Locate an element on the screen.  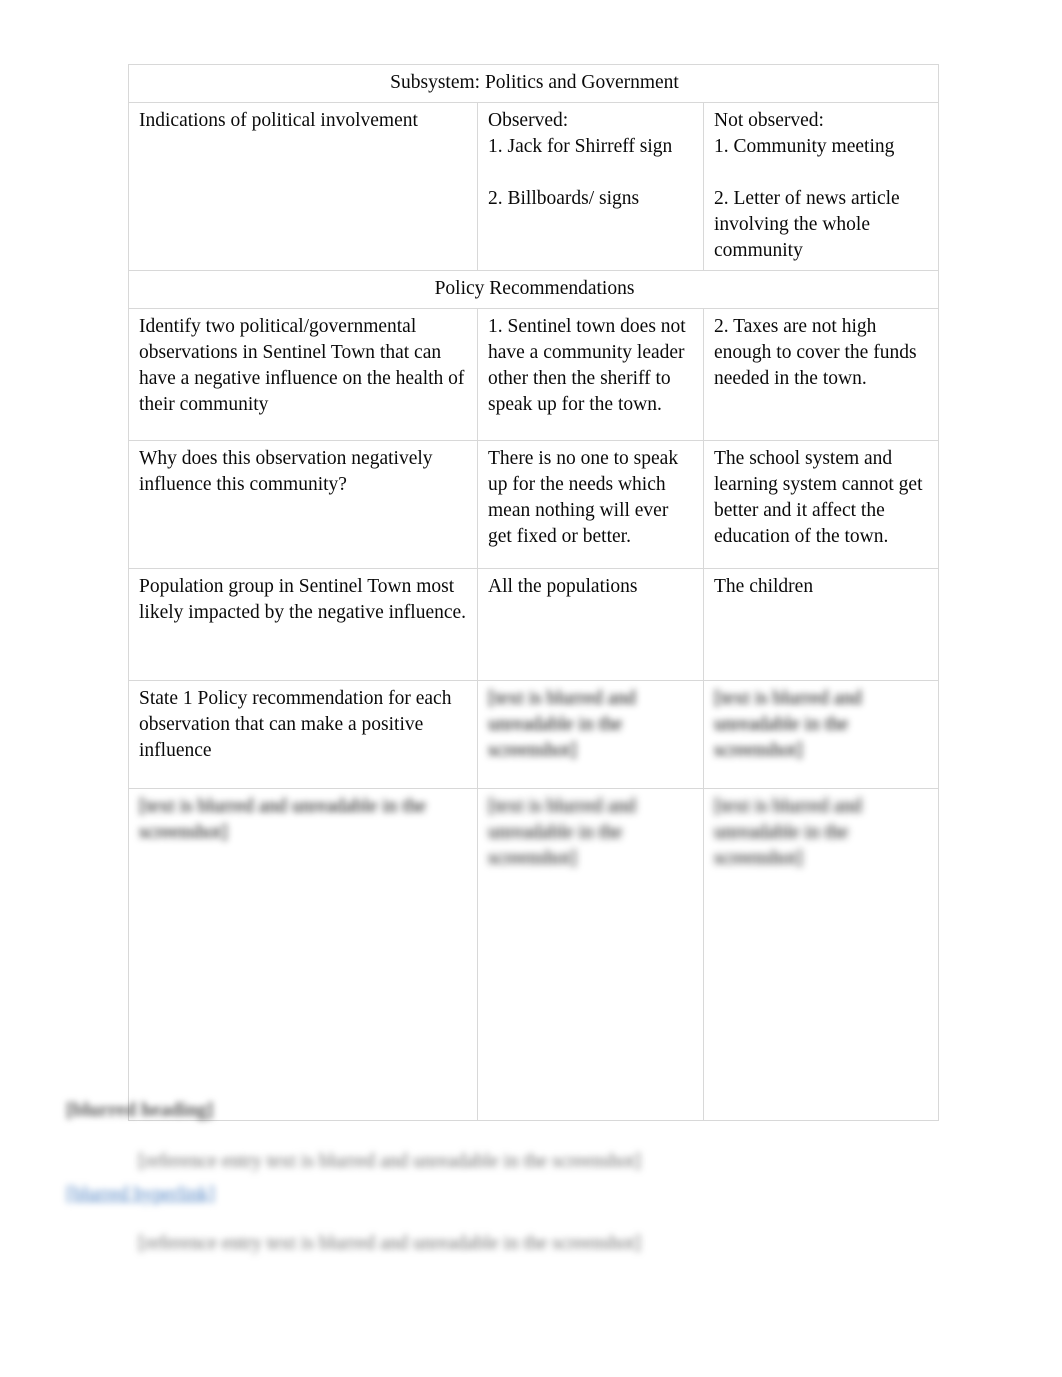
observed-label: Observed: is located at coordinates (528, 120).